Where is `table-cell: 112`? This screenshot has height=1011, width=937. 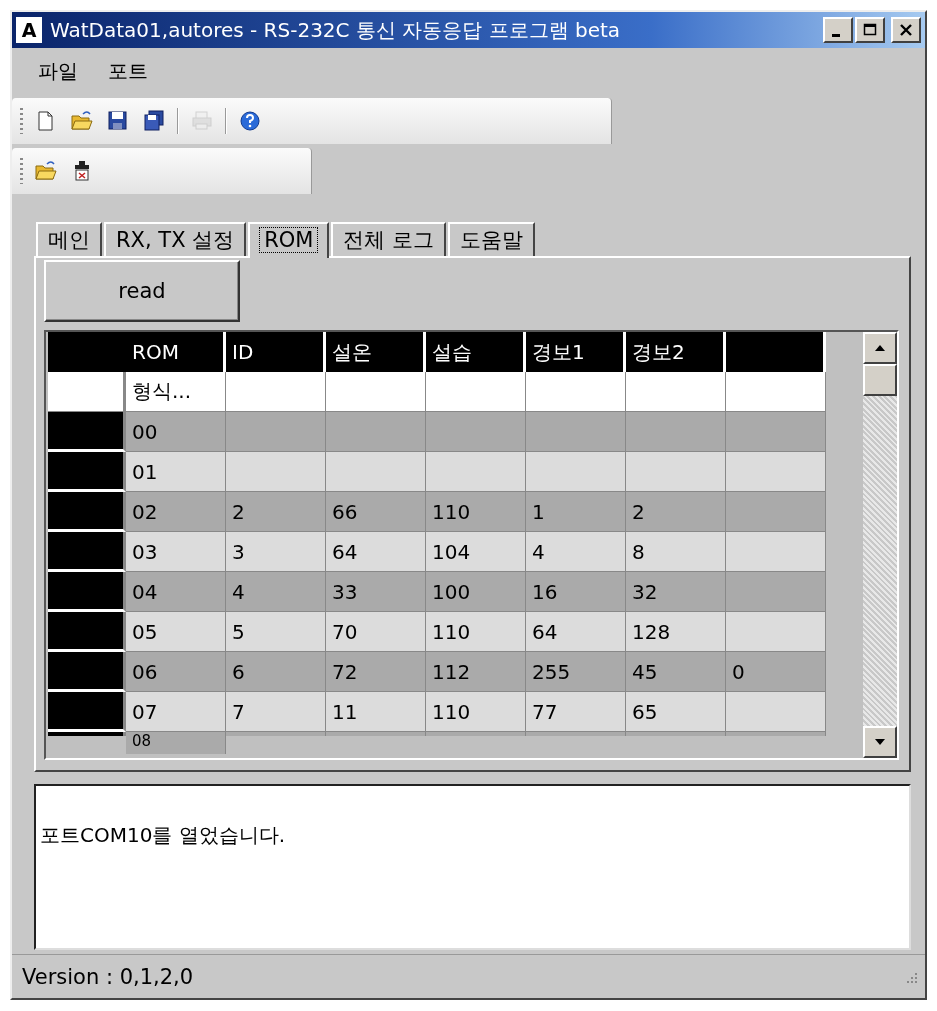
table-cell: 112 is located at coordinates (476, 672).